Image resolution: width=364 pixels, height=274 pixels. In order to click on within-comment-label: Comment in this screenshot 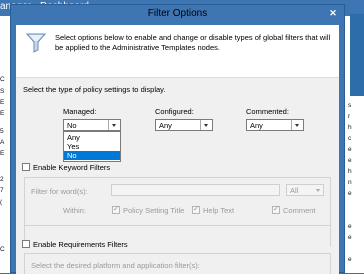, I will do `click(299, 210)`.